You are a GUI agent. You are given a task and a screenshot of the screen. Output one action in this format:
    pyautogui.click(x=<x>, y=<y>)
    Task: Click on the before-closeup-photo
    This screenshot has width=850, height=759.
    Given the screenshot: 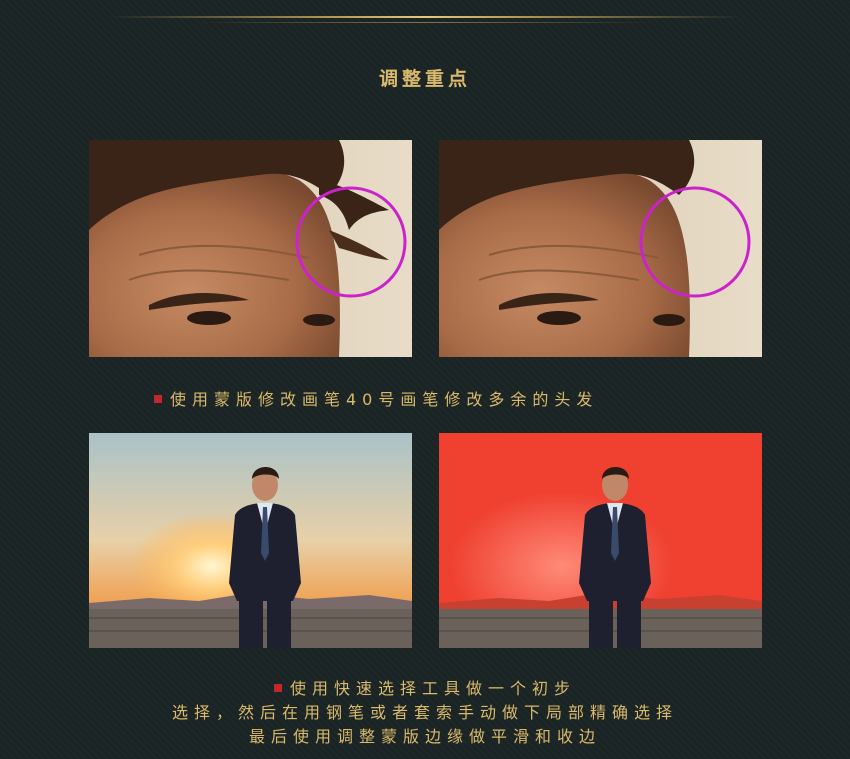 What is the action you would take?
    pyautogui.click(x=250, y=248)
    